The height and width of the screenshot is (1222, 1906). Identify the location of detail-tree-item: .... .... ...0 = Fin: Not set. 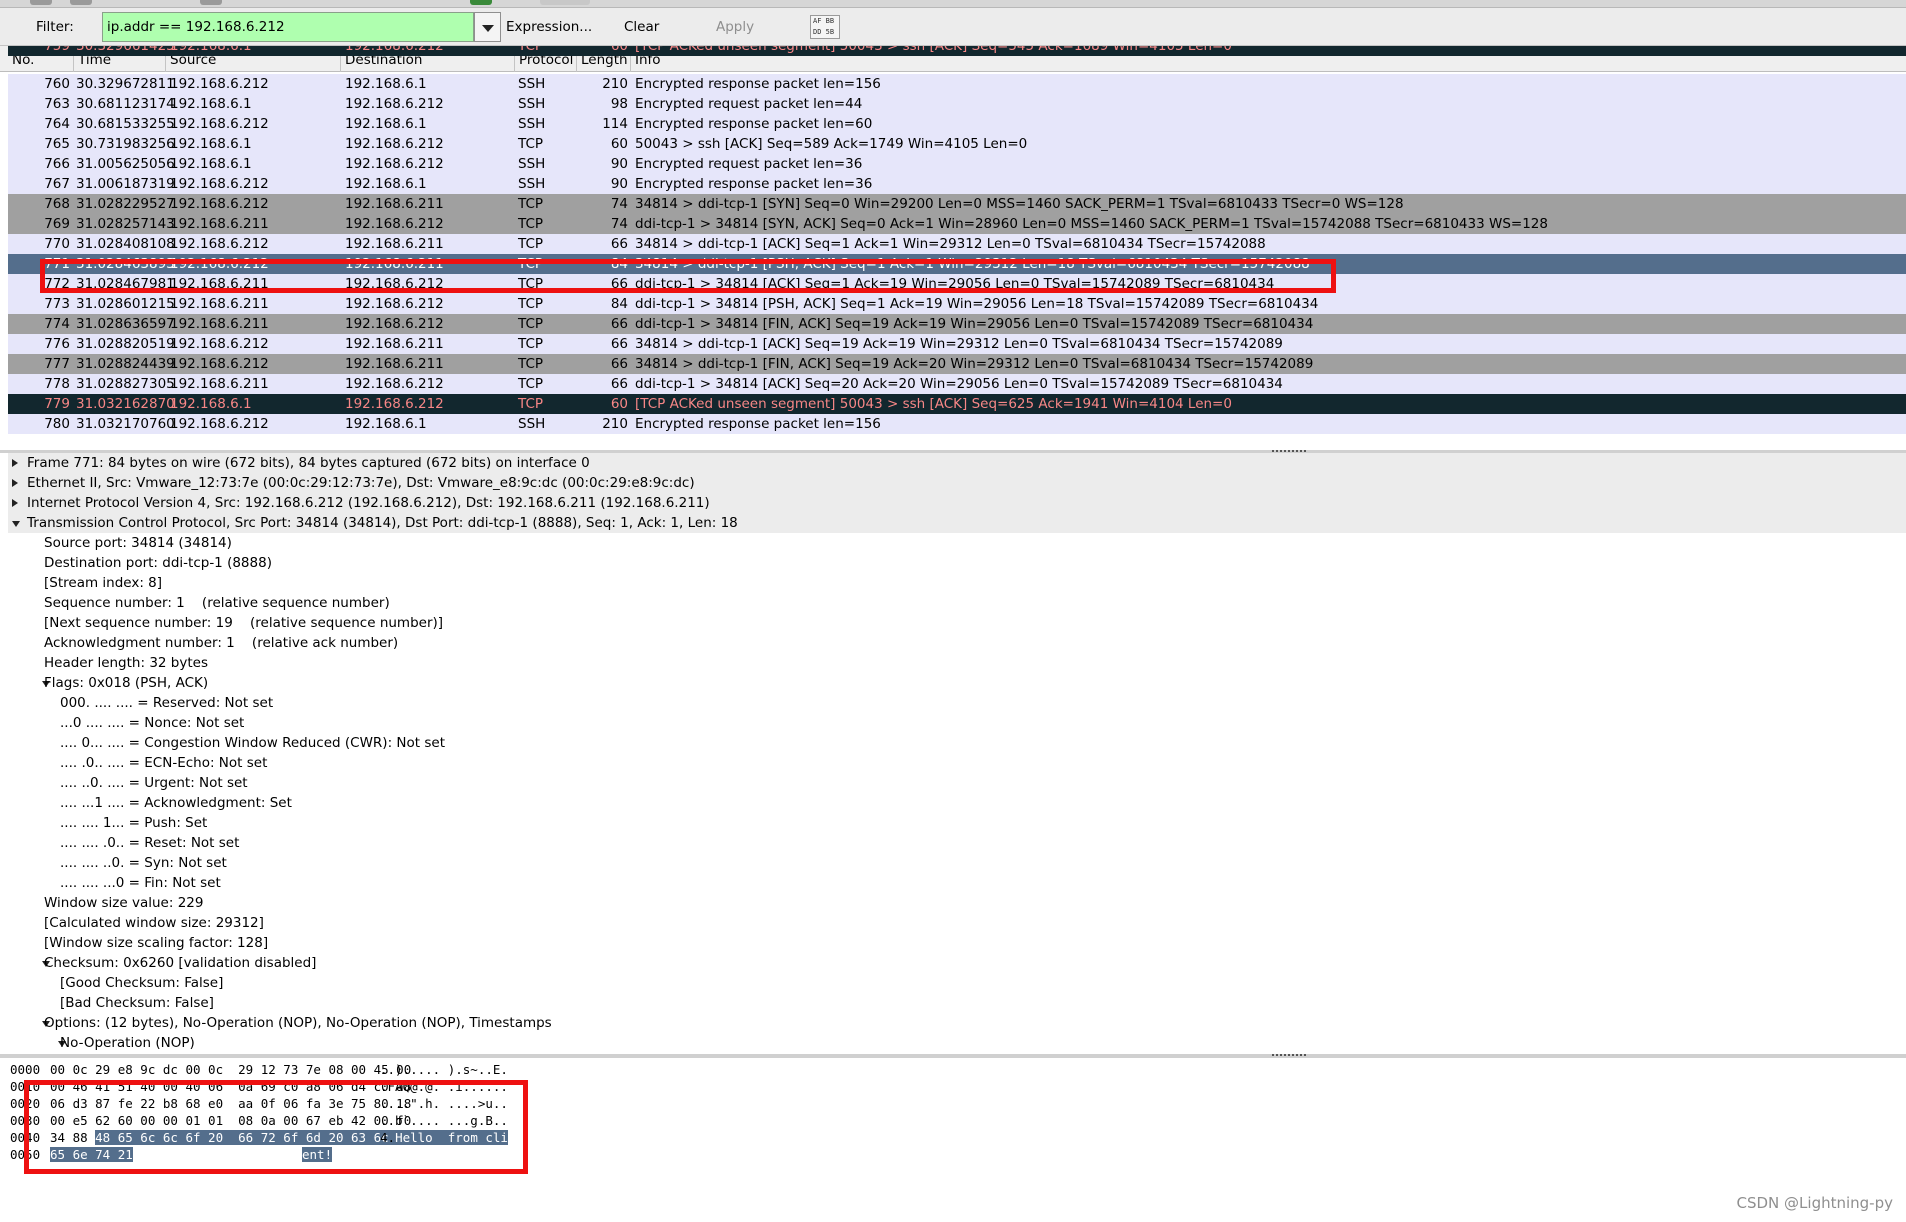
(957, 883).